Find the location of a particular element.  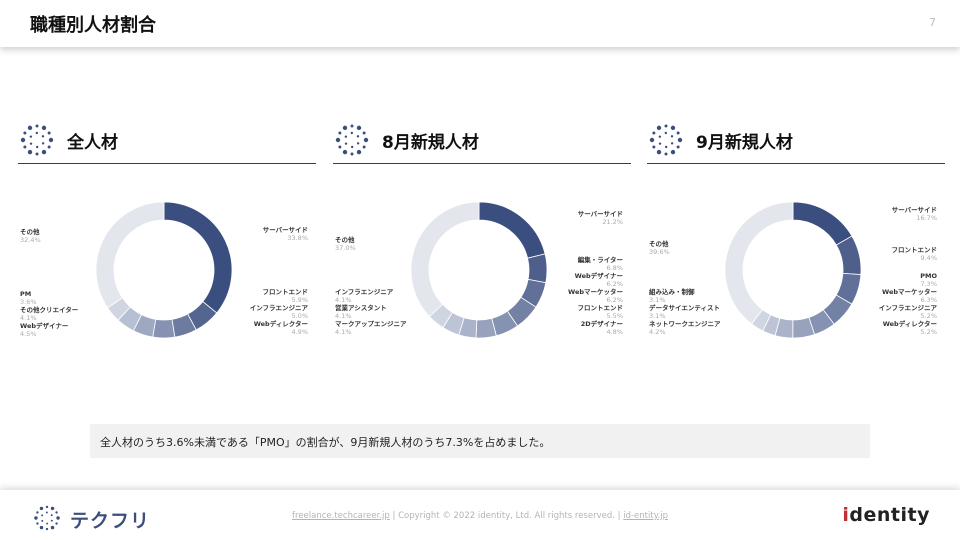

panel-heading: 9月新規人材 is located at coordinates (796, 141).